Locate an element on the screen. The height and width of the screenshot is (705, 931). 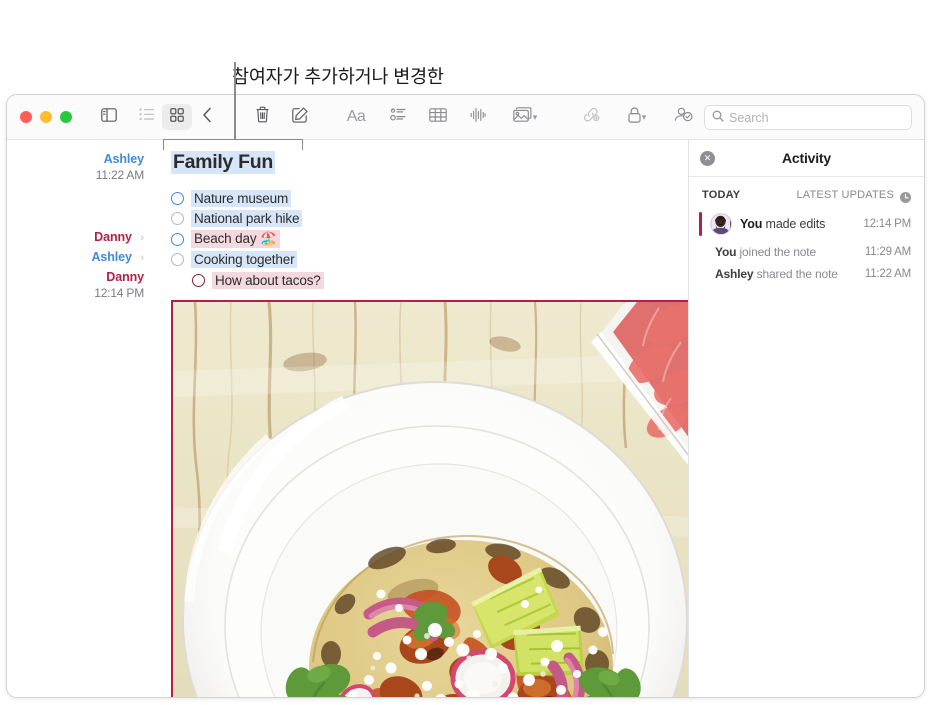
gutter-entry: Ashley › is located at coordinates (117, 257).